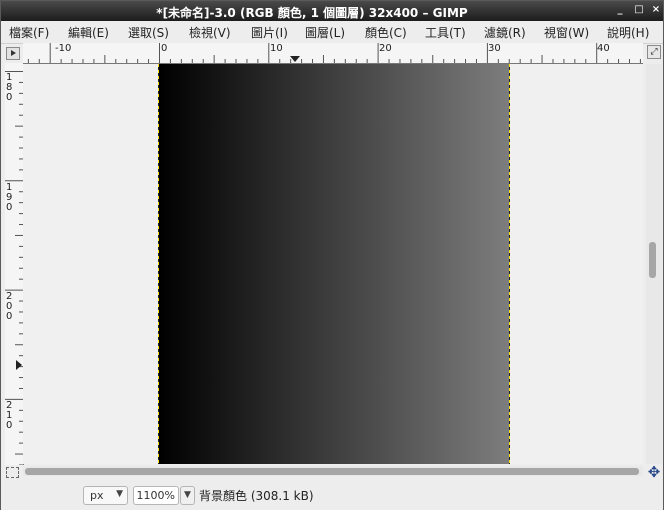  Describe the element at coordinates (105, 495) in the screenshot. I see `unit-select: px ▼` at that location.